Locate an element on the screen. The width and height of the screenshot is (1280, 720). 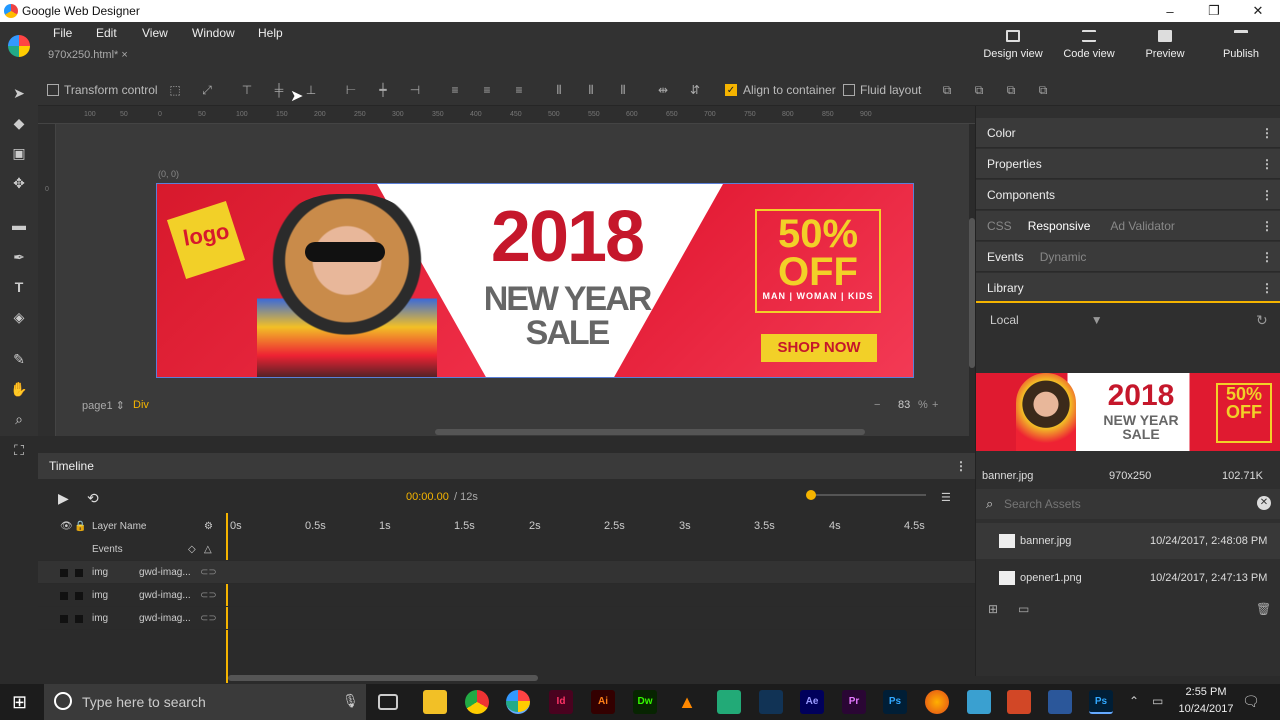
after-effects-icon: Ae is located at coordinates (812, 702).